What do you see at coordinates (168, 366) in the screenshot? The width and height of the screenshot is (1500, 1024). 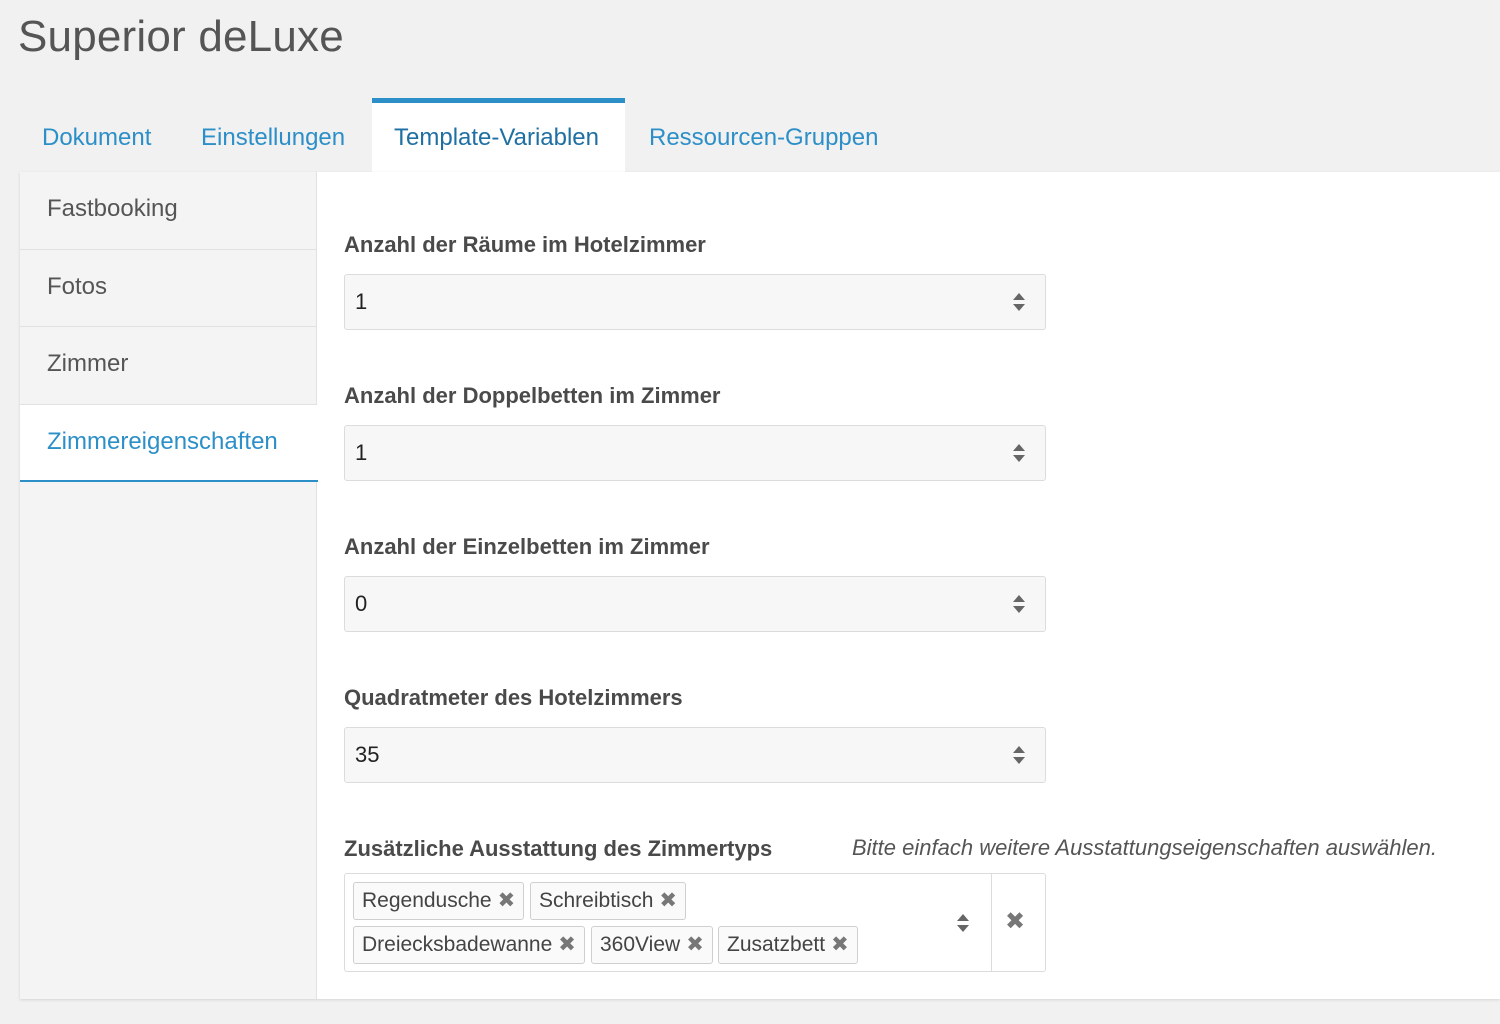 I see `sidebar-item-zimmer: Zimmer` at bounding box center [168, 366].